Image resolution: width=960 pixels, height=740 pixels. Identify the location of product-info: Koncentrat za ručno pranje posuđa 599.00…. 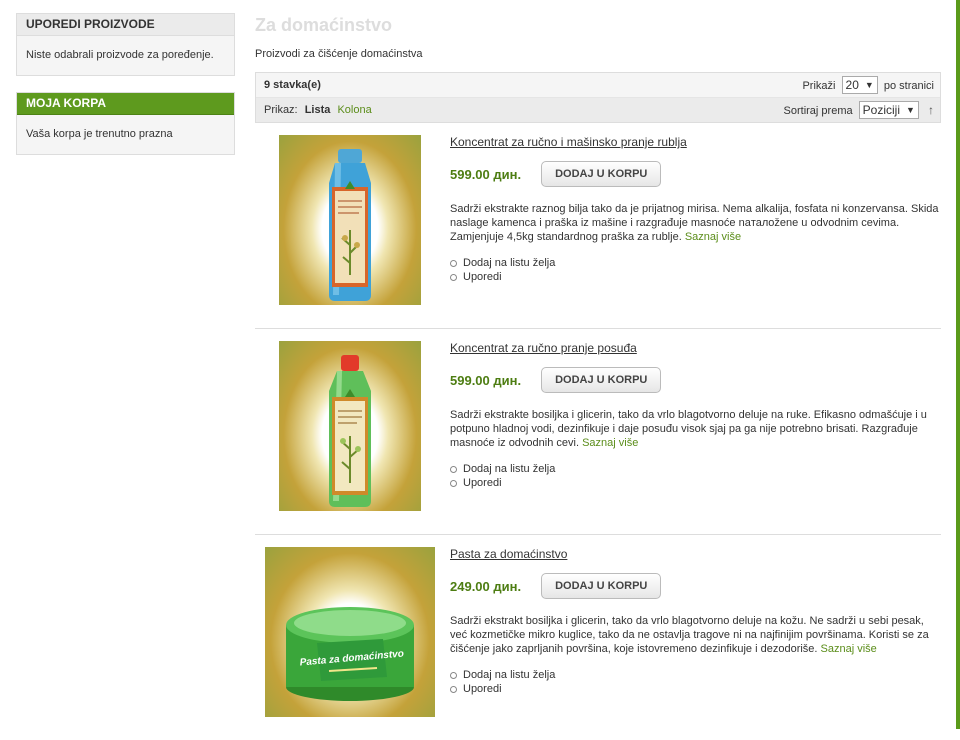
(695, 415).